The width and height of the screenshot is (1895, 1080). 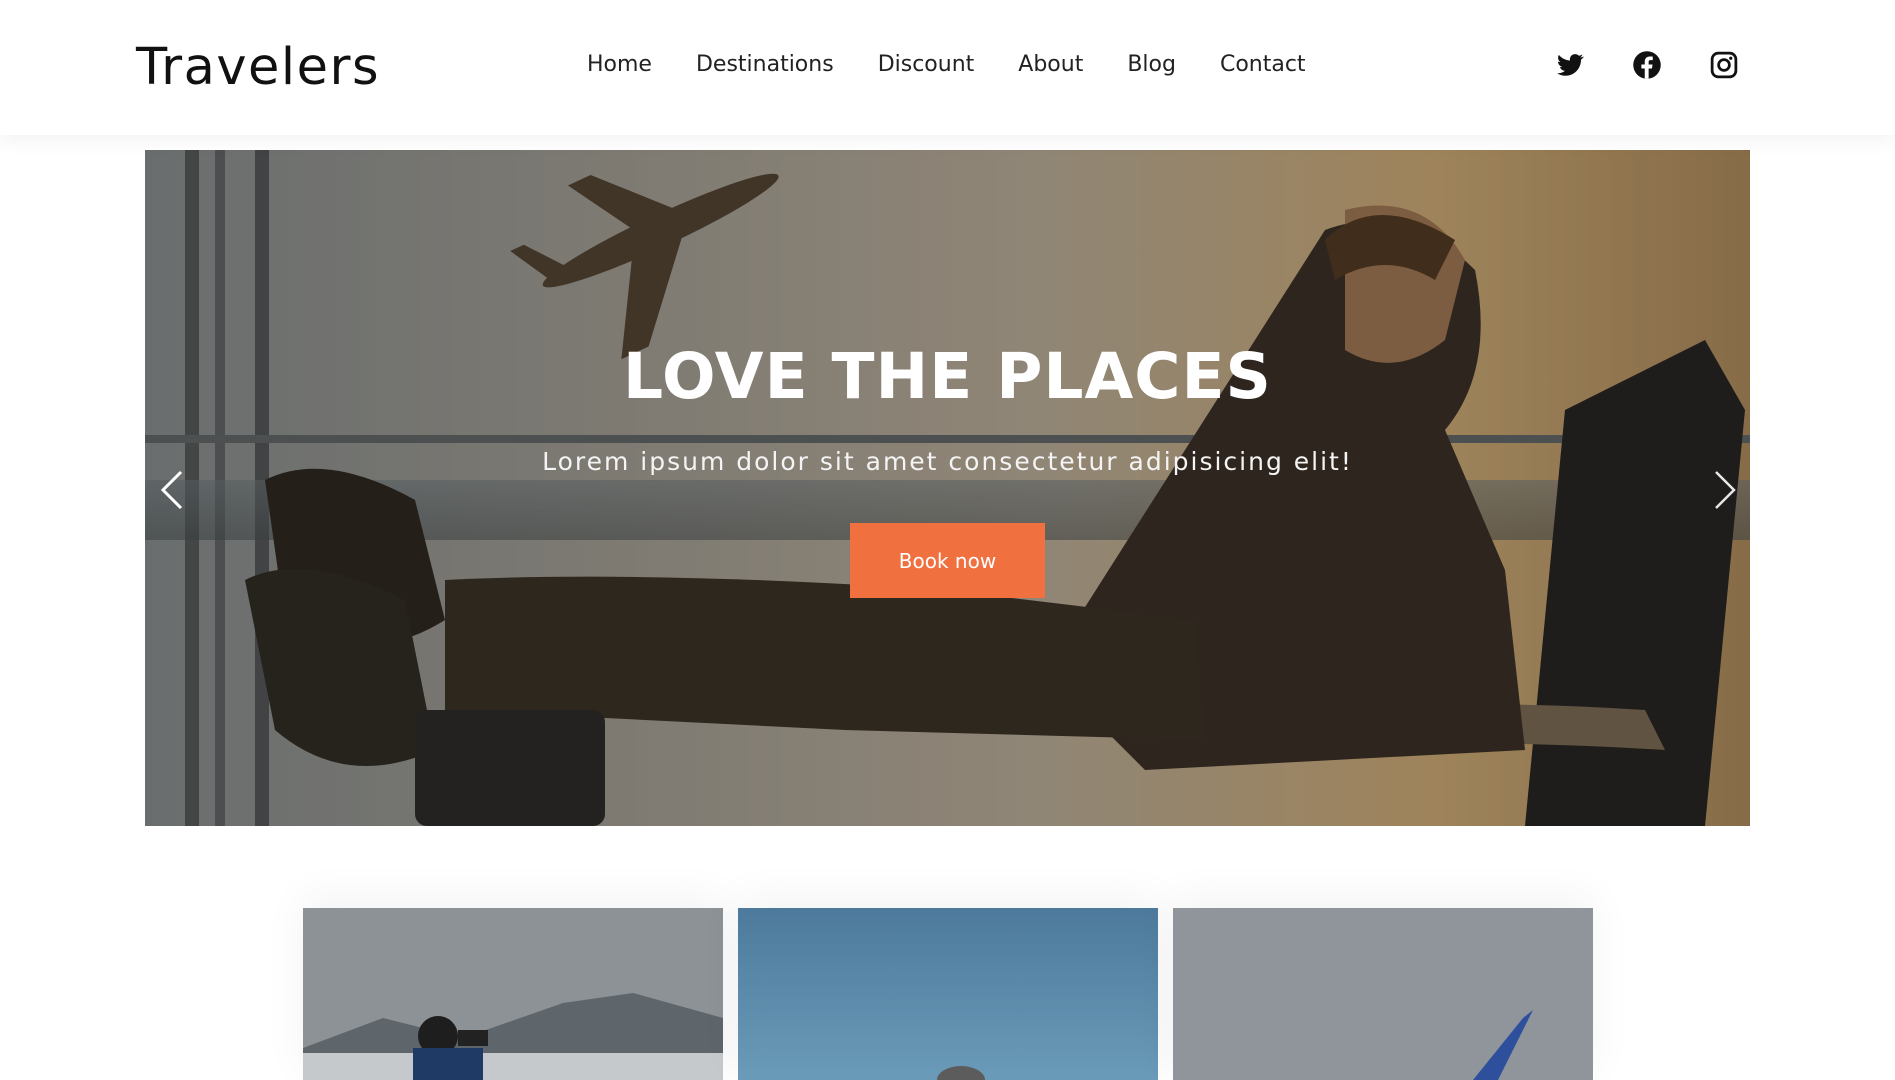 I want to click on nav-about: About, so click(x=1050, y=64).